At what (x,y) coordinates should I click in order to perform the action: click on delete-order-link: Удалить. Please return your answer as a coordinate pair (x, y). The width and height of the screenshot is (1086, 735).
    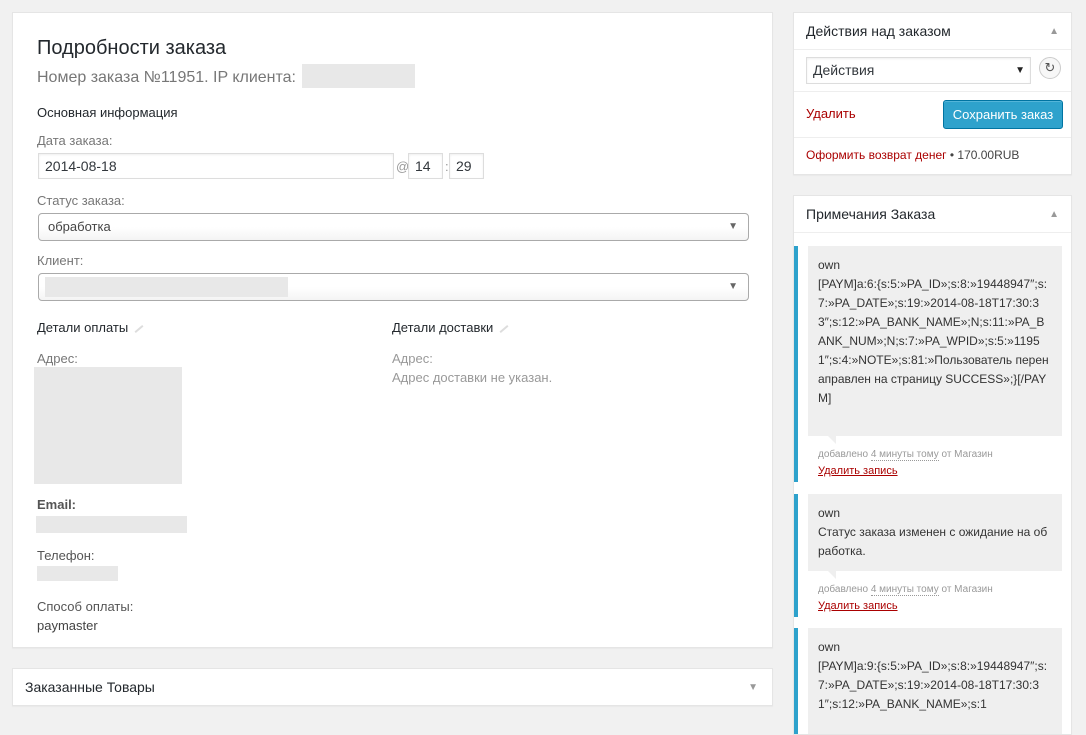
    Looking at the image, I should click on (831, 113).